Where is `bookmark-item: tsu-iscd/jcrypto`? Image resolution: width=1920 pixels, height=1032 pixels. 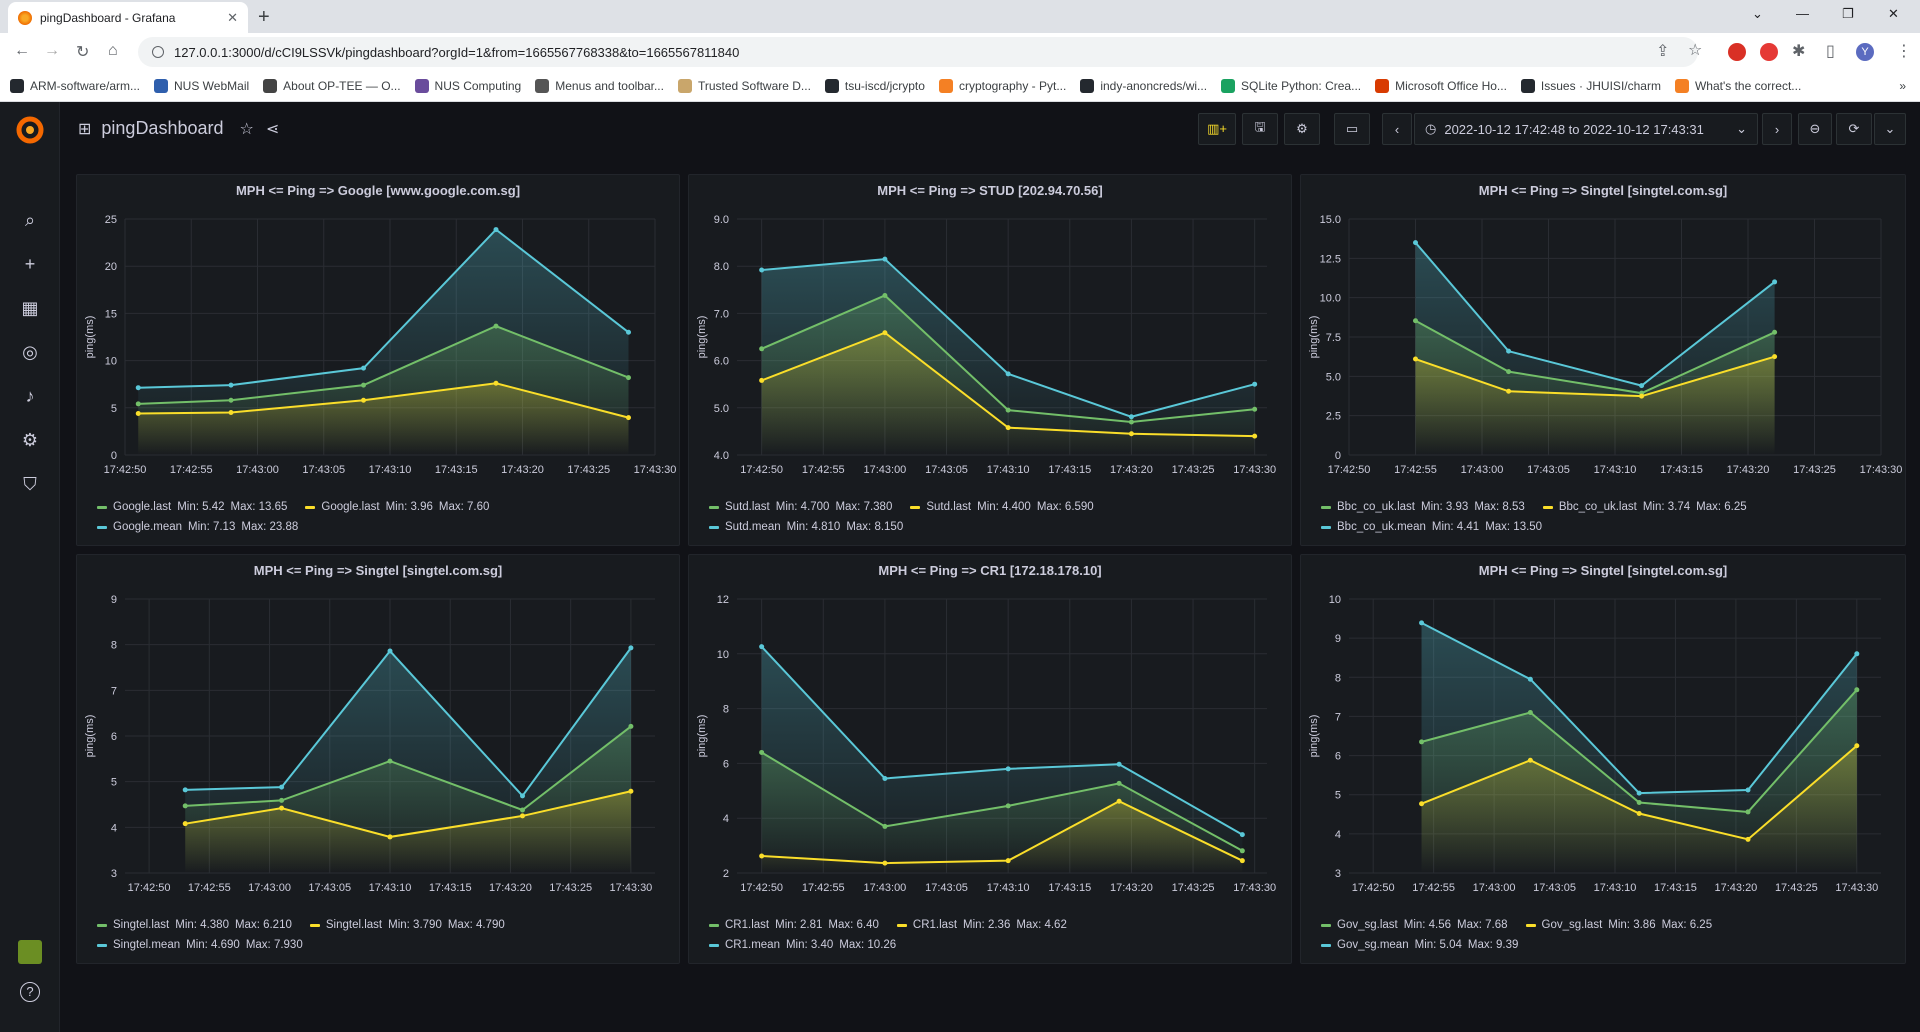
bookmark-item: tsu-iscd/jcrypto is located at coordinates (874, 86).